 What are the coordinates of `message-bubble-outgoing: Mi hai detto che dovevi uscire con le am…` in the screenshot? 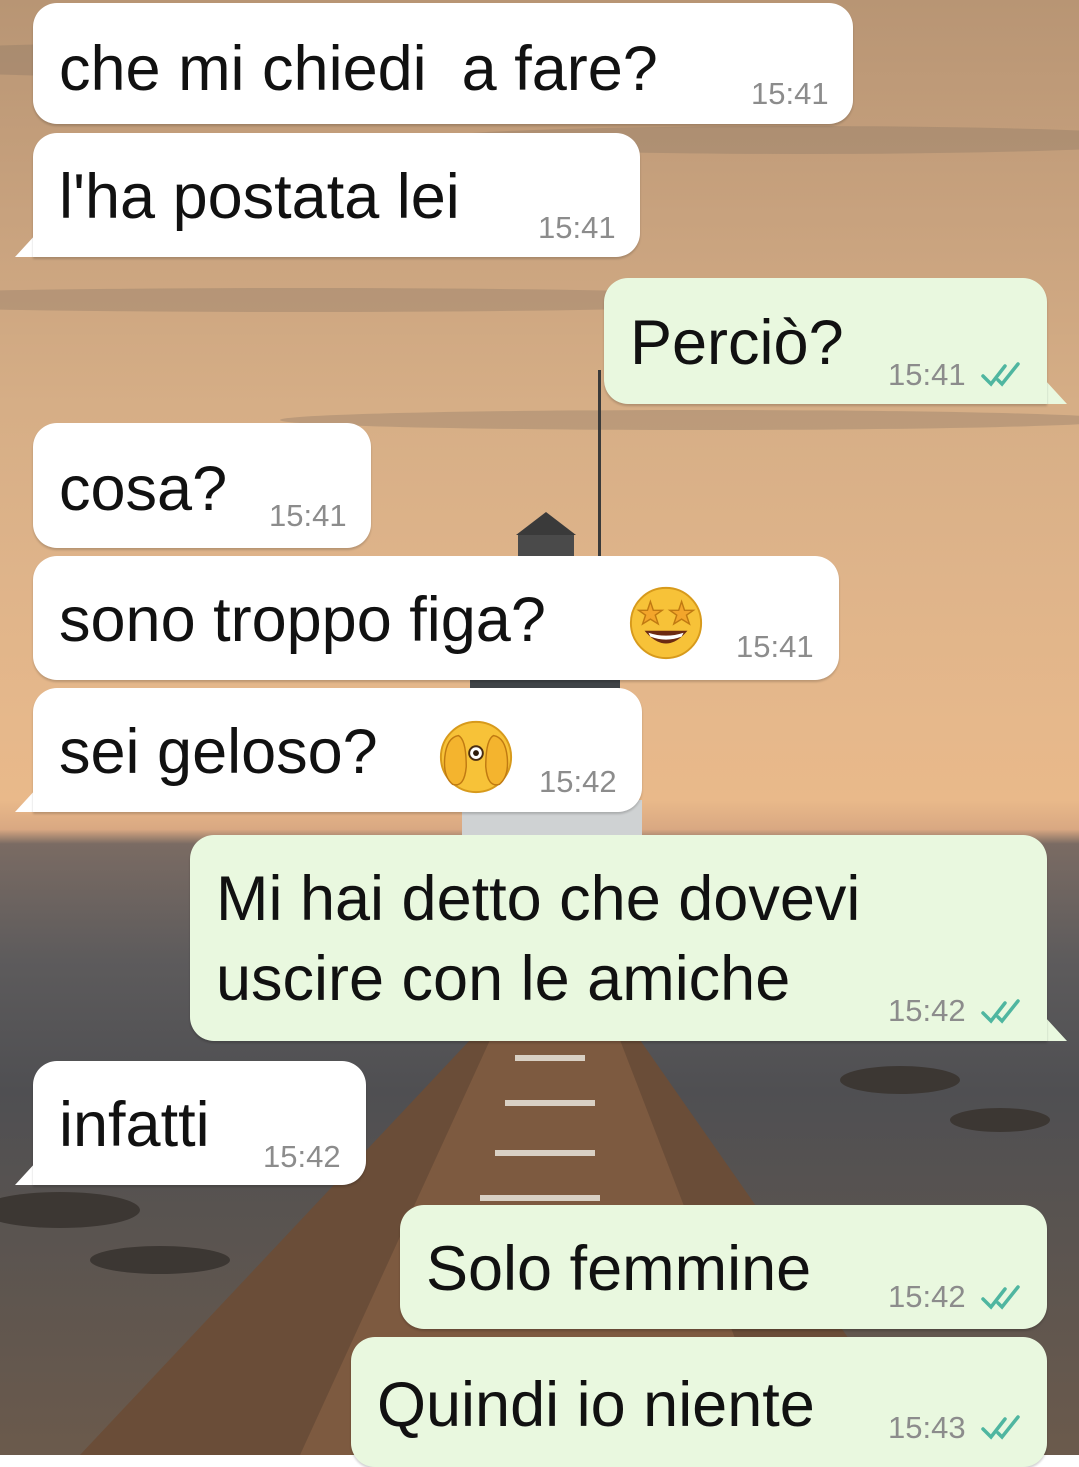 It's located at (618, 938).